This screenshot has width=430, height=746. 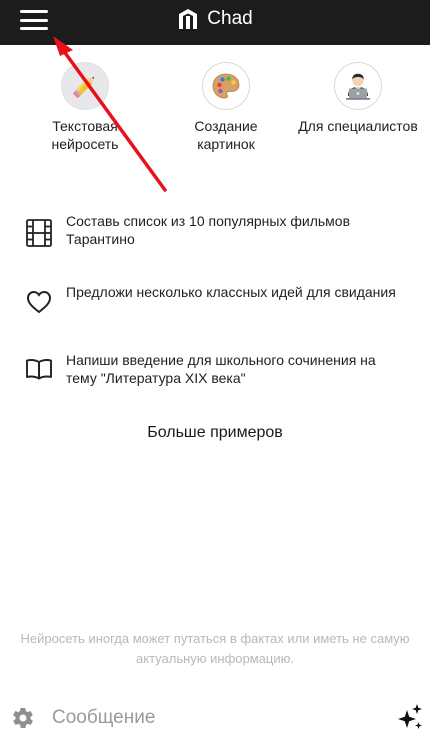 I want to click on brand: Chad, so click(x=215, y=19).